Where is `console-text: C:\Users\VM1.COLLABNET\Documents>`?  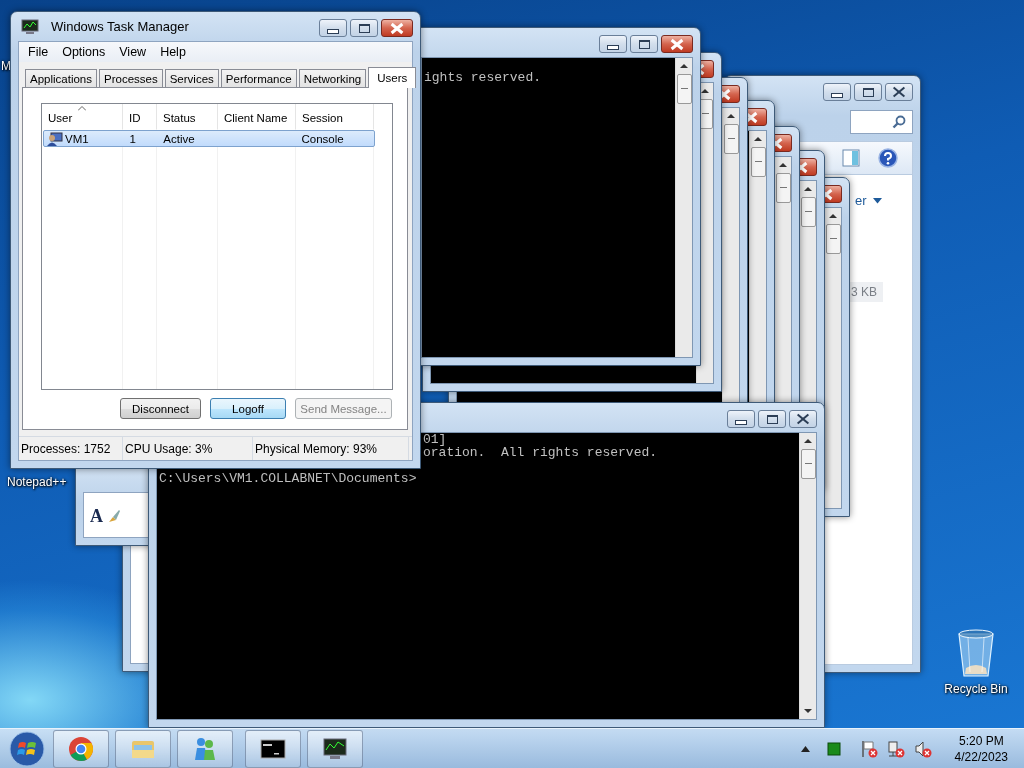 console-text: C:\Users\VM1.COLLABNET\Documents> is located at coordinates (288, 478).